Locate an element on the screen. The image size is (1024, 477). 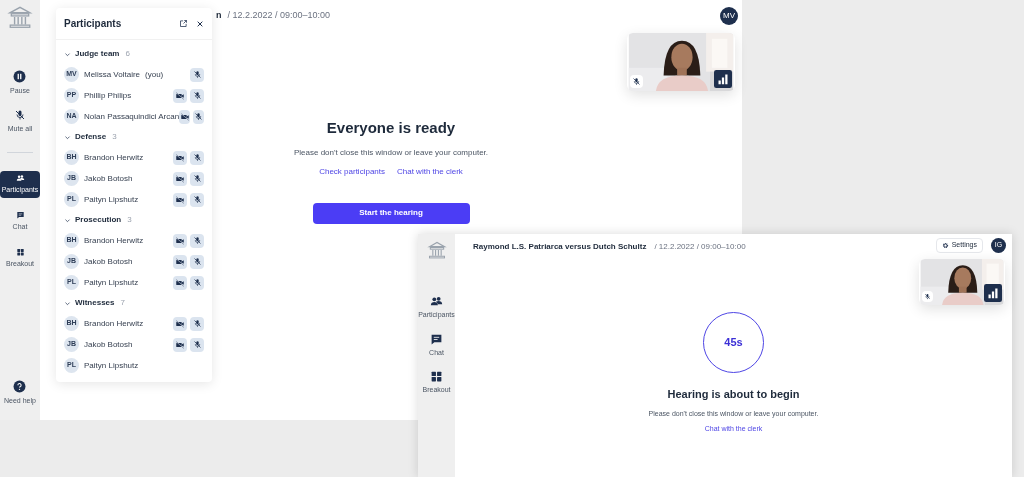
start-hearing-button: Start the hearing is located at coordinates (391, 213).